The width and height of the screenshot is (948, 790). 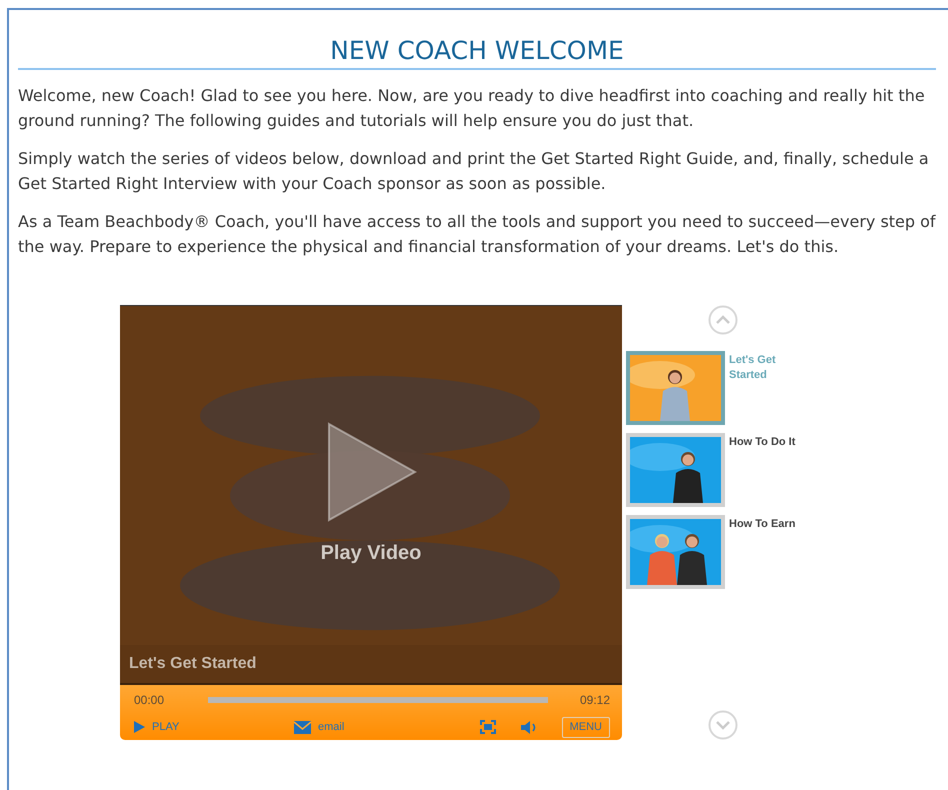 What do you see at coordinates (477, 40) in the screenshot?
I see `page-title: NEW COACH WELCOME` at bounding box center [477, 40].